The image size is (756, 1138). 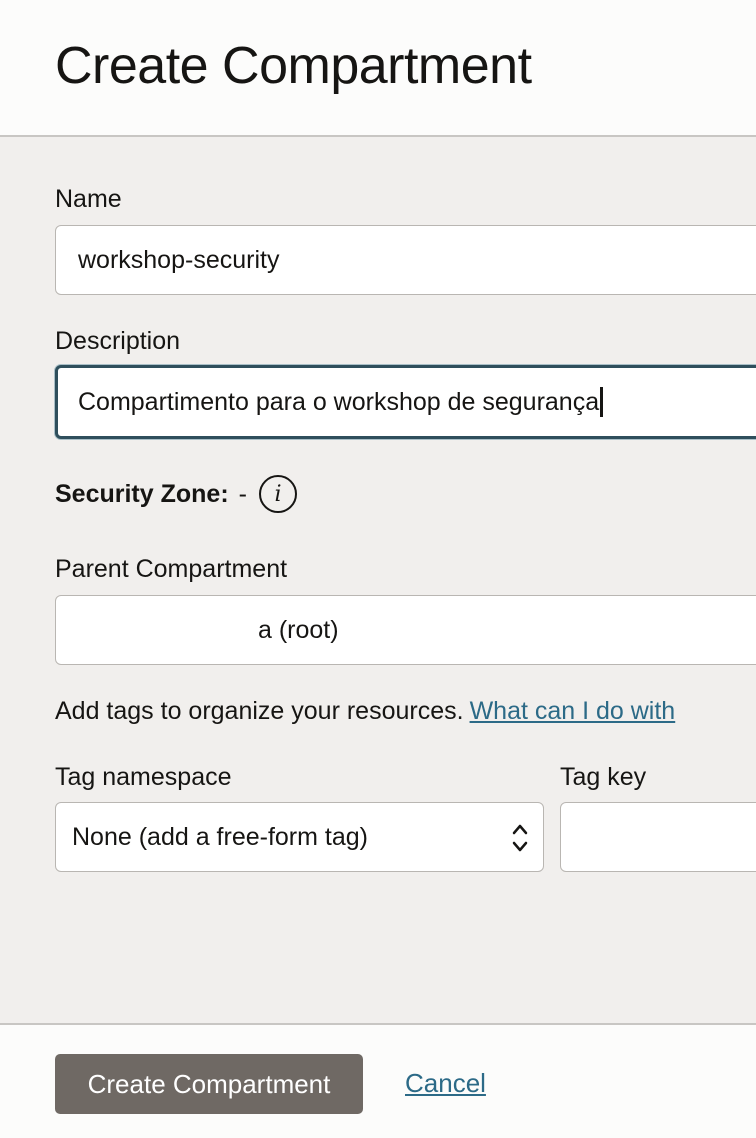 What do you see at coordinates (445, 1083) in the screenshot?
I see `cancel-link: Cancel` at bounding box center [445, 1083].